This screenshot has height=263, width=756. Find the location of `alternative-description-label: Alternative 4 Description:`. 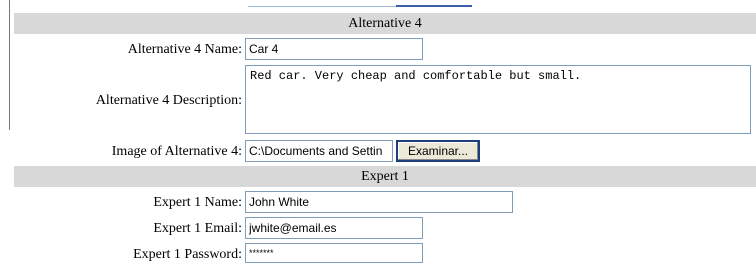

alternative-description-label: Alternative 4 Description: is located at coordinates (168, 100).